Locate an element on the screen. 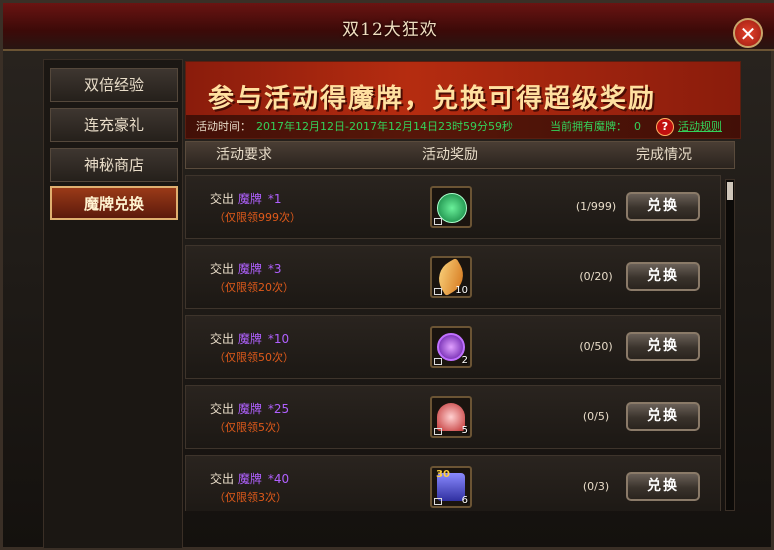 Image resolution: width=774 pixels, height=550 pixels. sidebar-item-card-exchange: 魔牌兑换 is located at coordinates (114, 203).